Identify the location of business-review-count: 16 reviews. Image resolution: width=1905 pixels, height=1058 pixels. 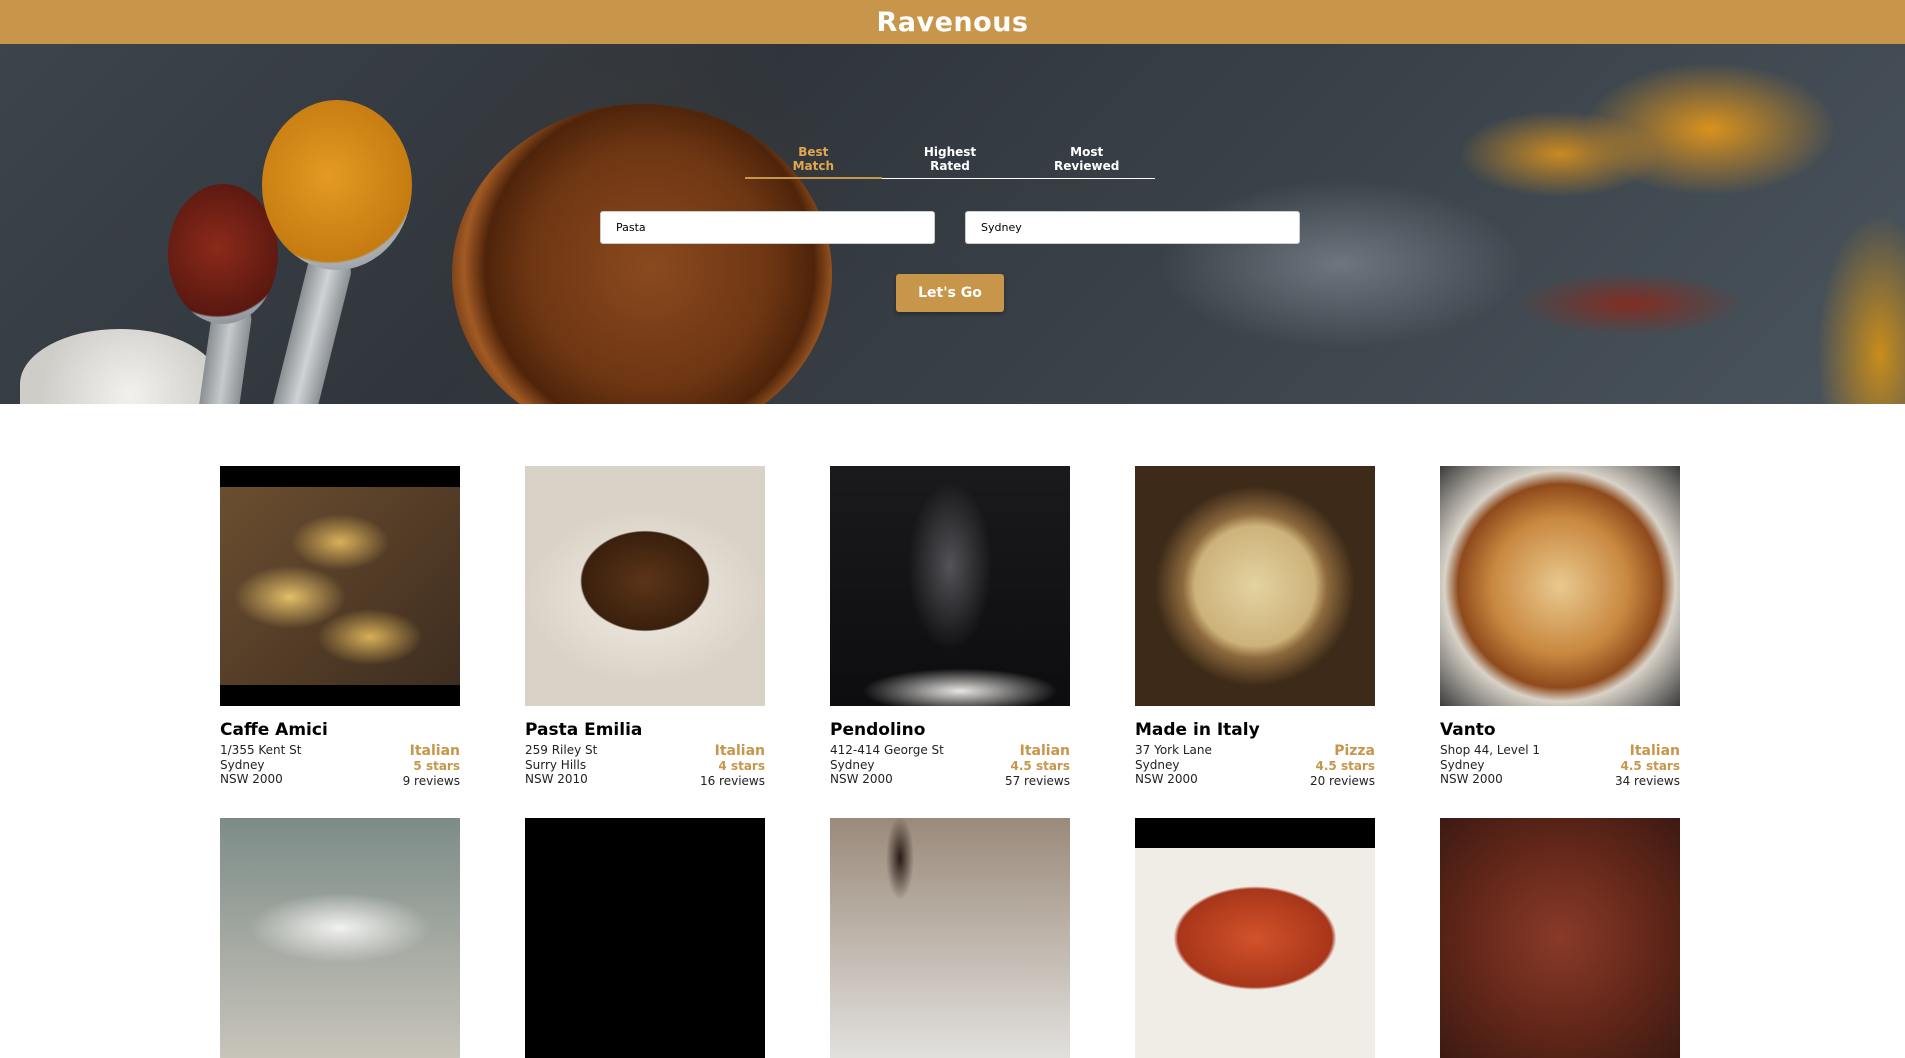
(732, 780).